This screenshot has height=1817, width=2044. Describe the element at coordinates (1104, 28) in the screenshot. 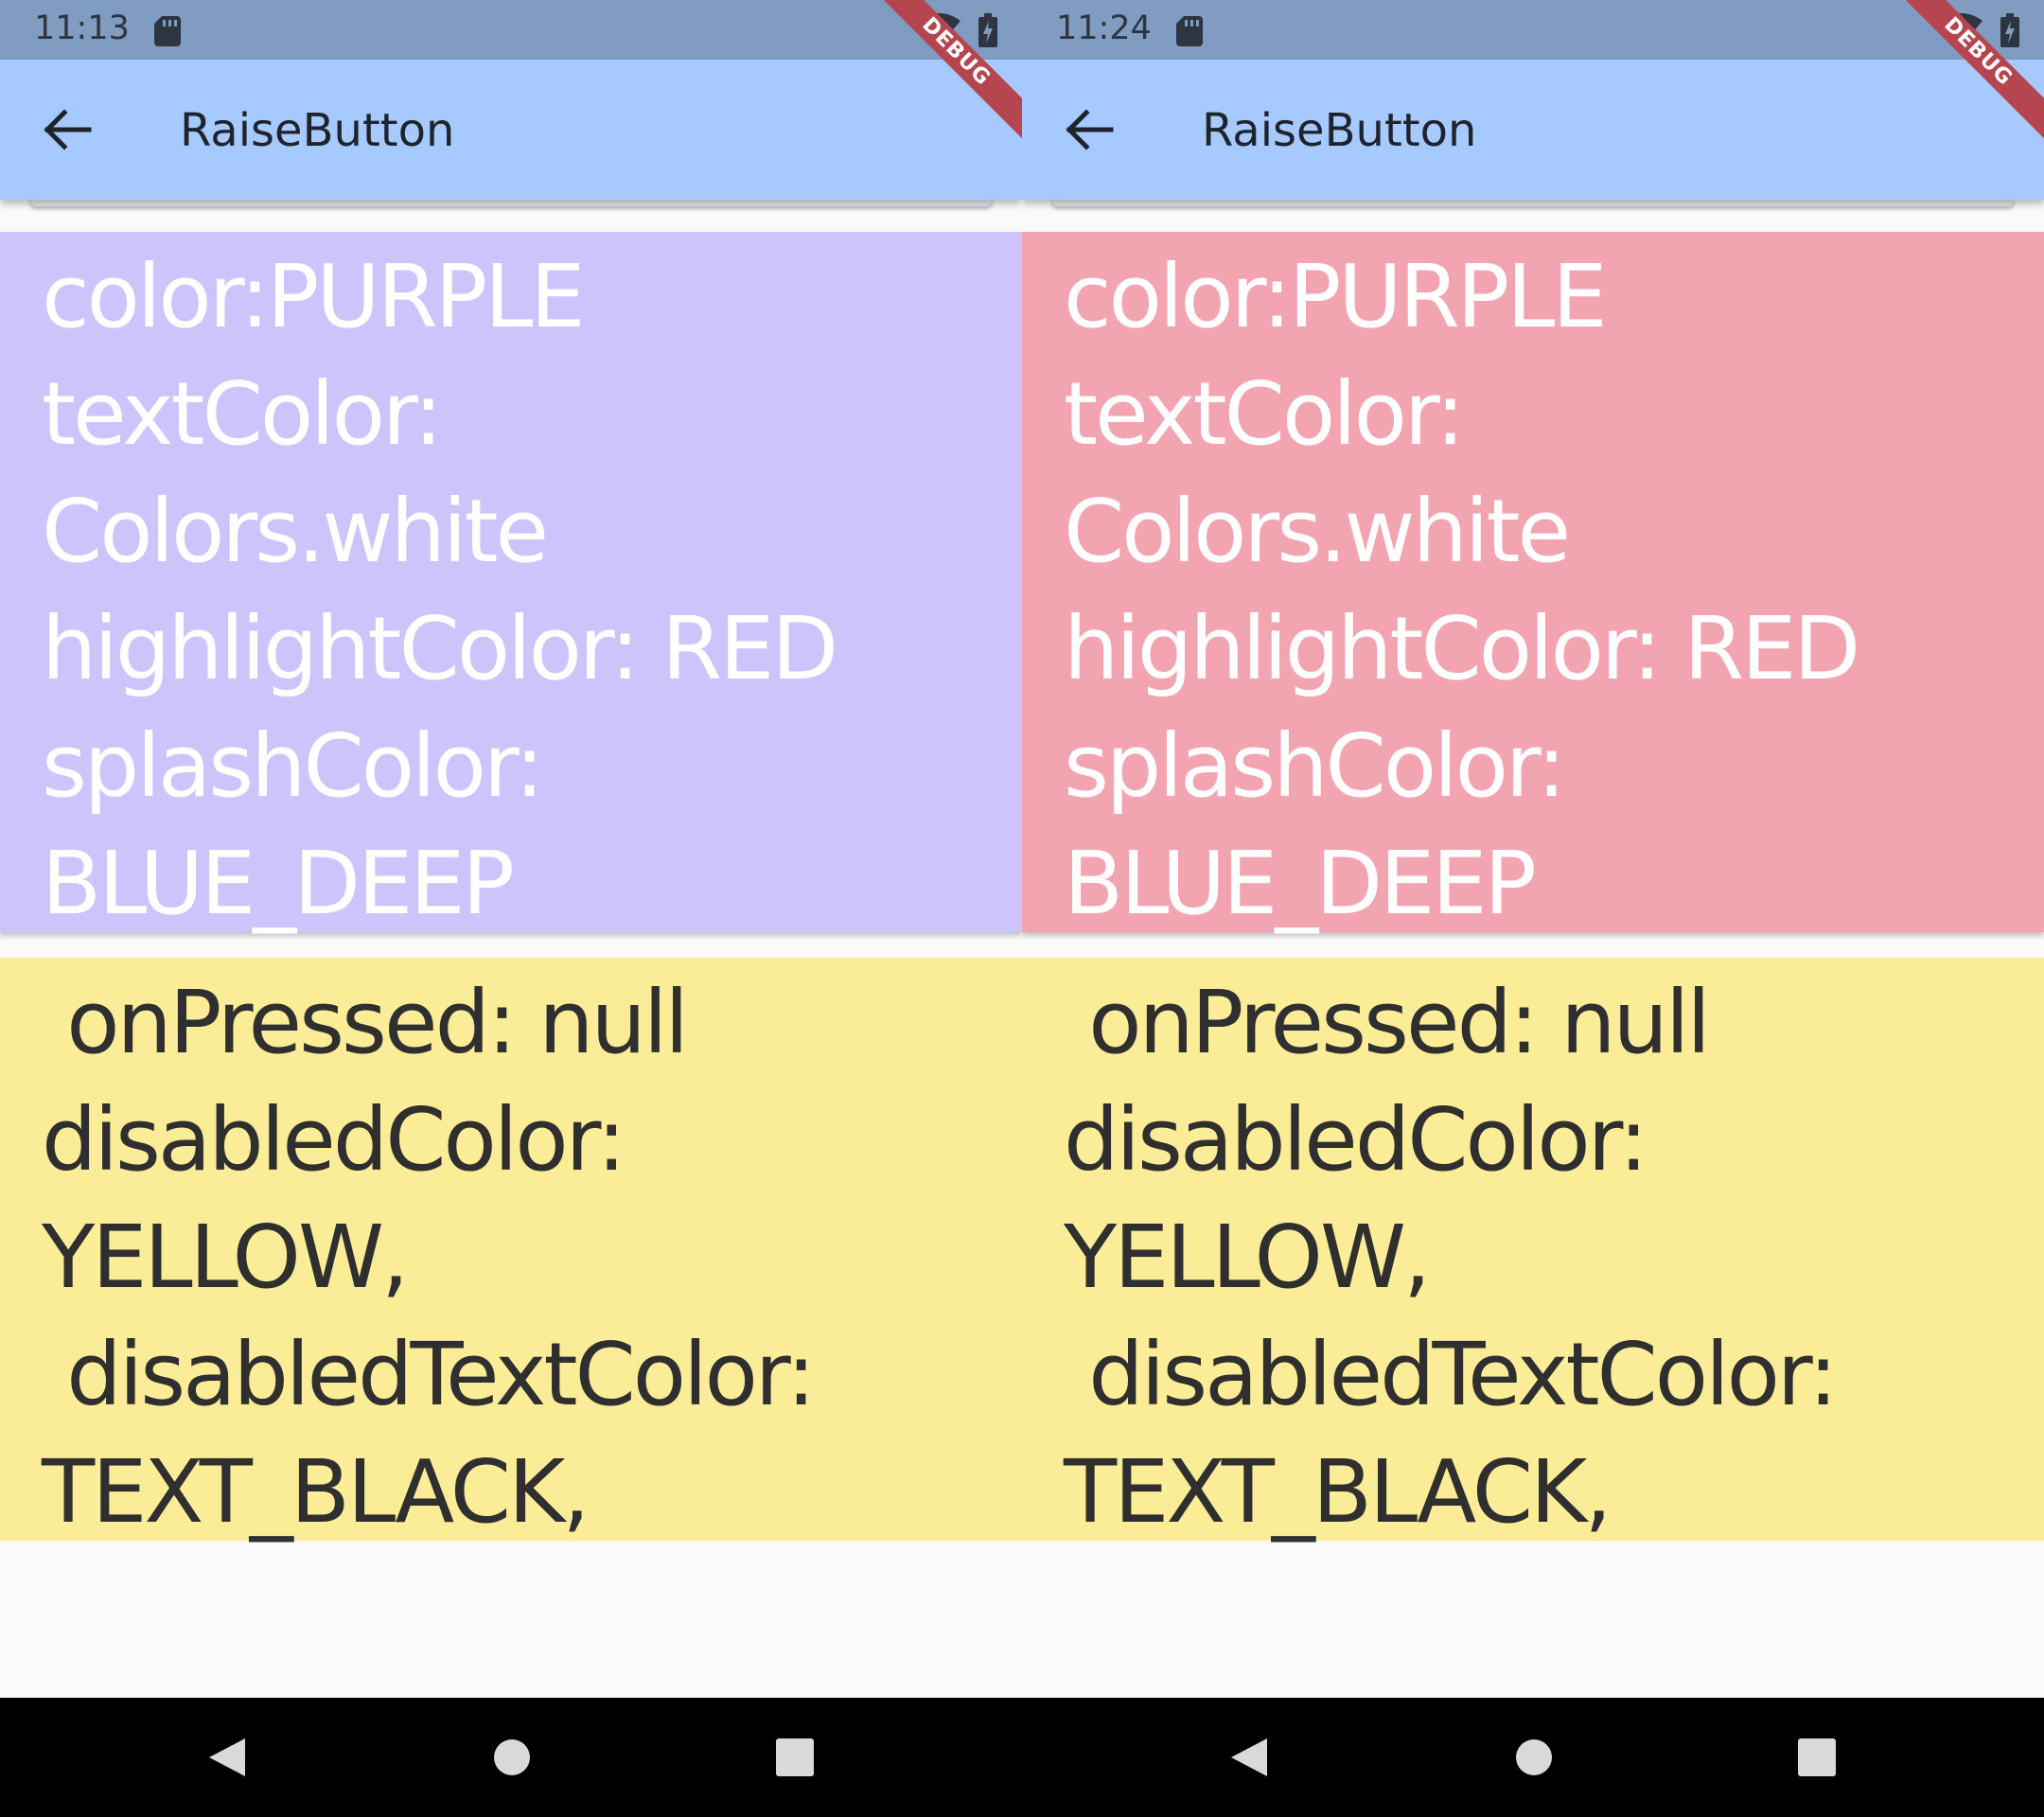

I see `status-time: 11:24` at that location.